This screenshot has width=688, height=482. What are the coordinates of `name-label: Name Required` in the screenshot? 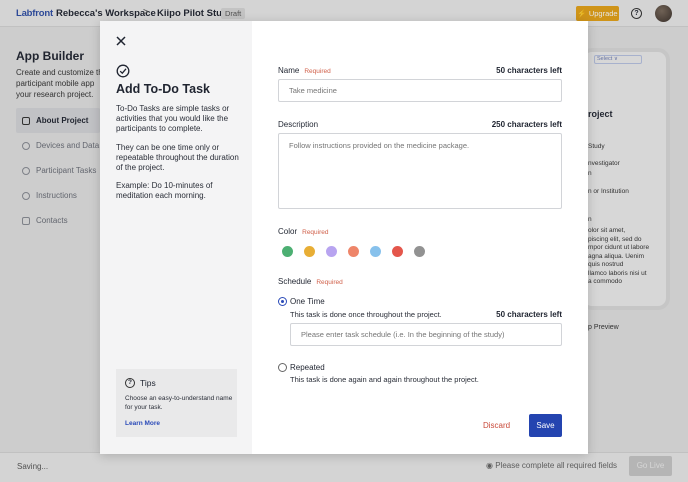 It's located at (304, 70).